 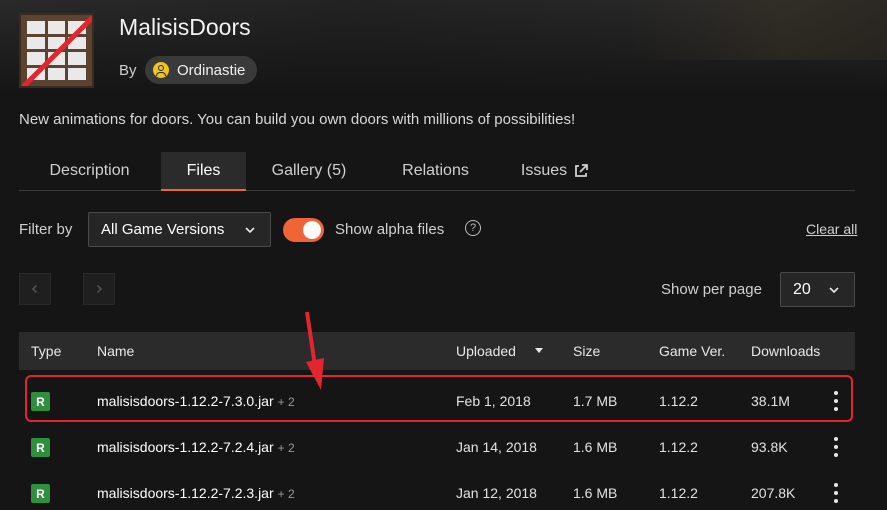 I want to click on external-link-icon, so click(x=582, y=170).